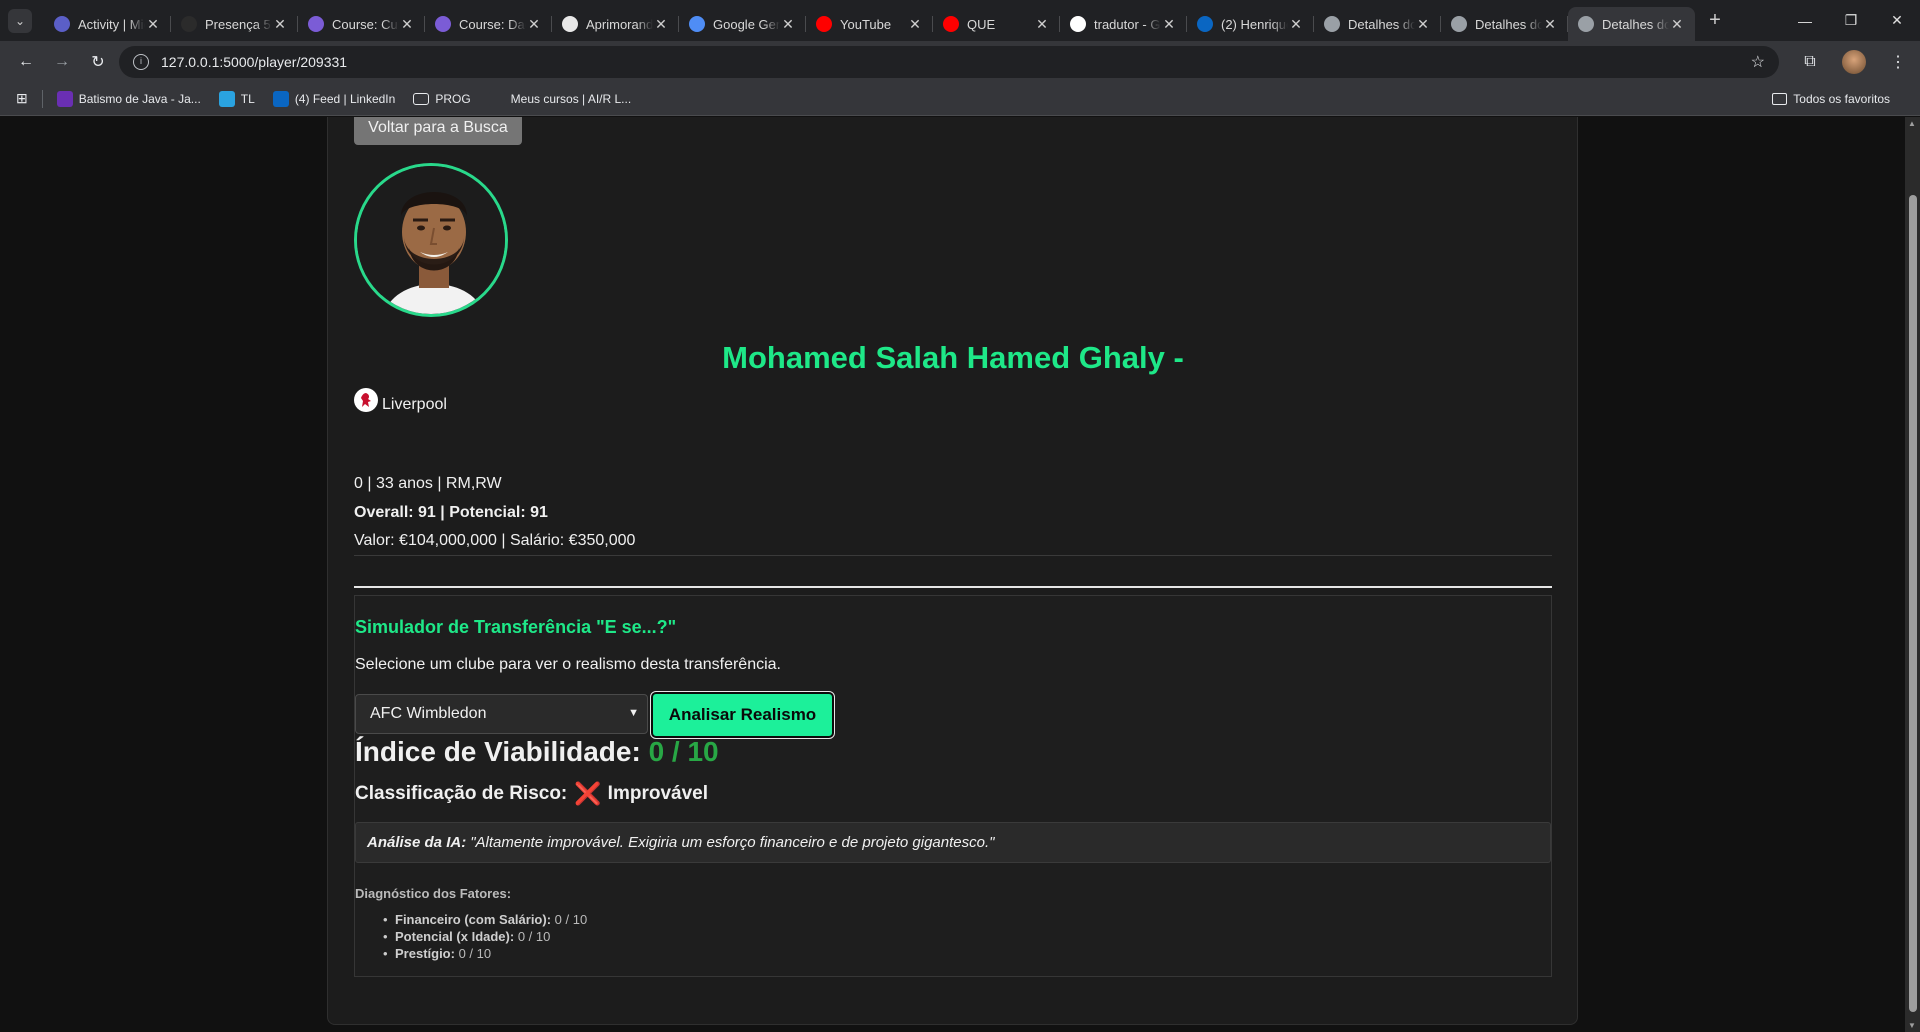  What do you see at coordinates (247, 98) in the screenshot?
I see `bookmark-label: TL` at bounding box center [247, 98].